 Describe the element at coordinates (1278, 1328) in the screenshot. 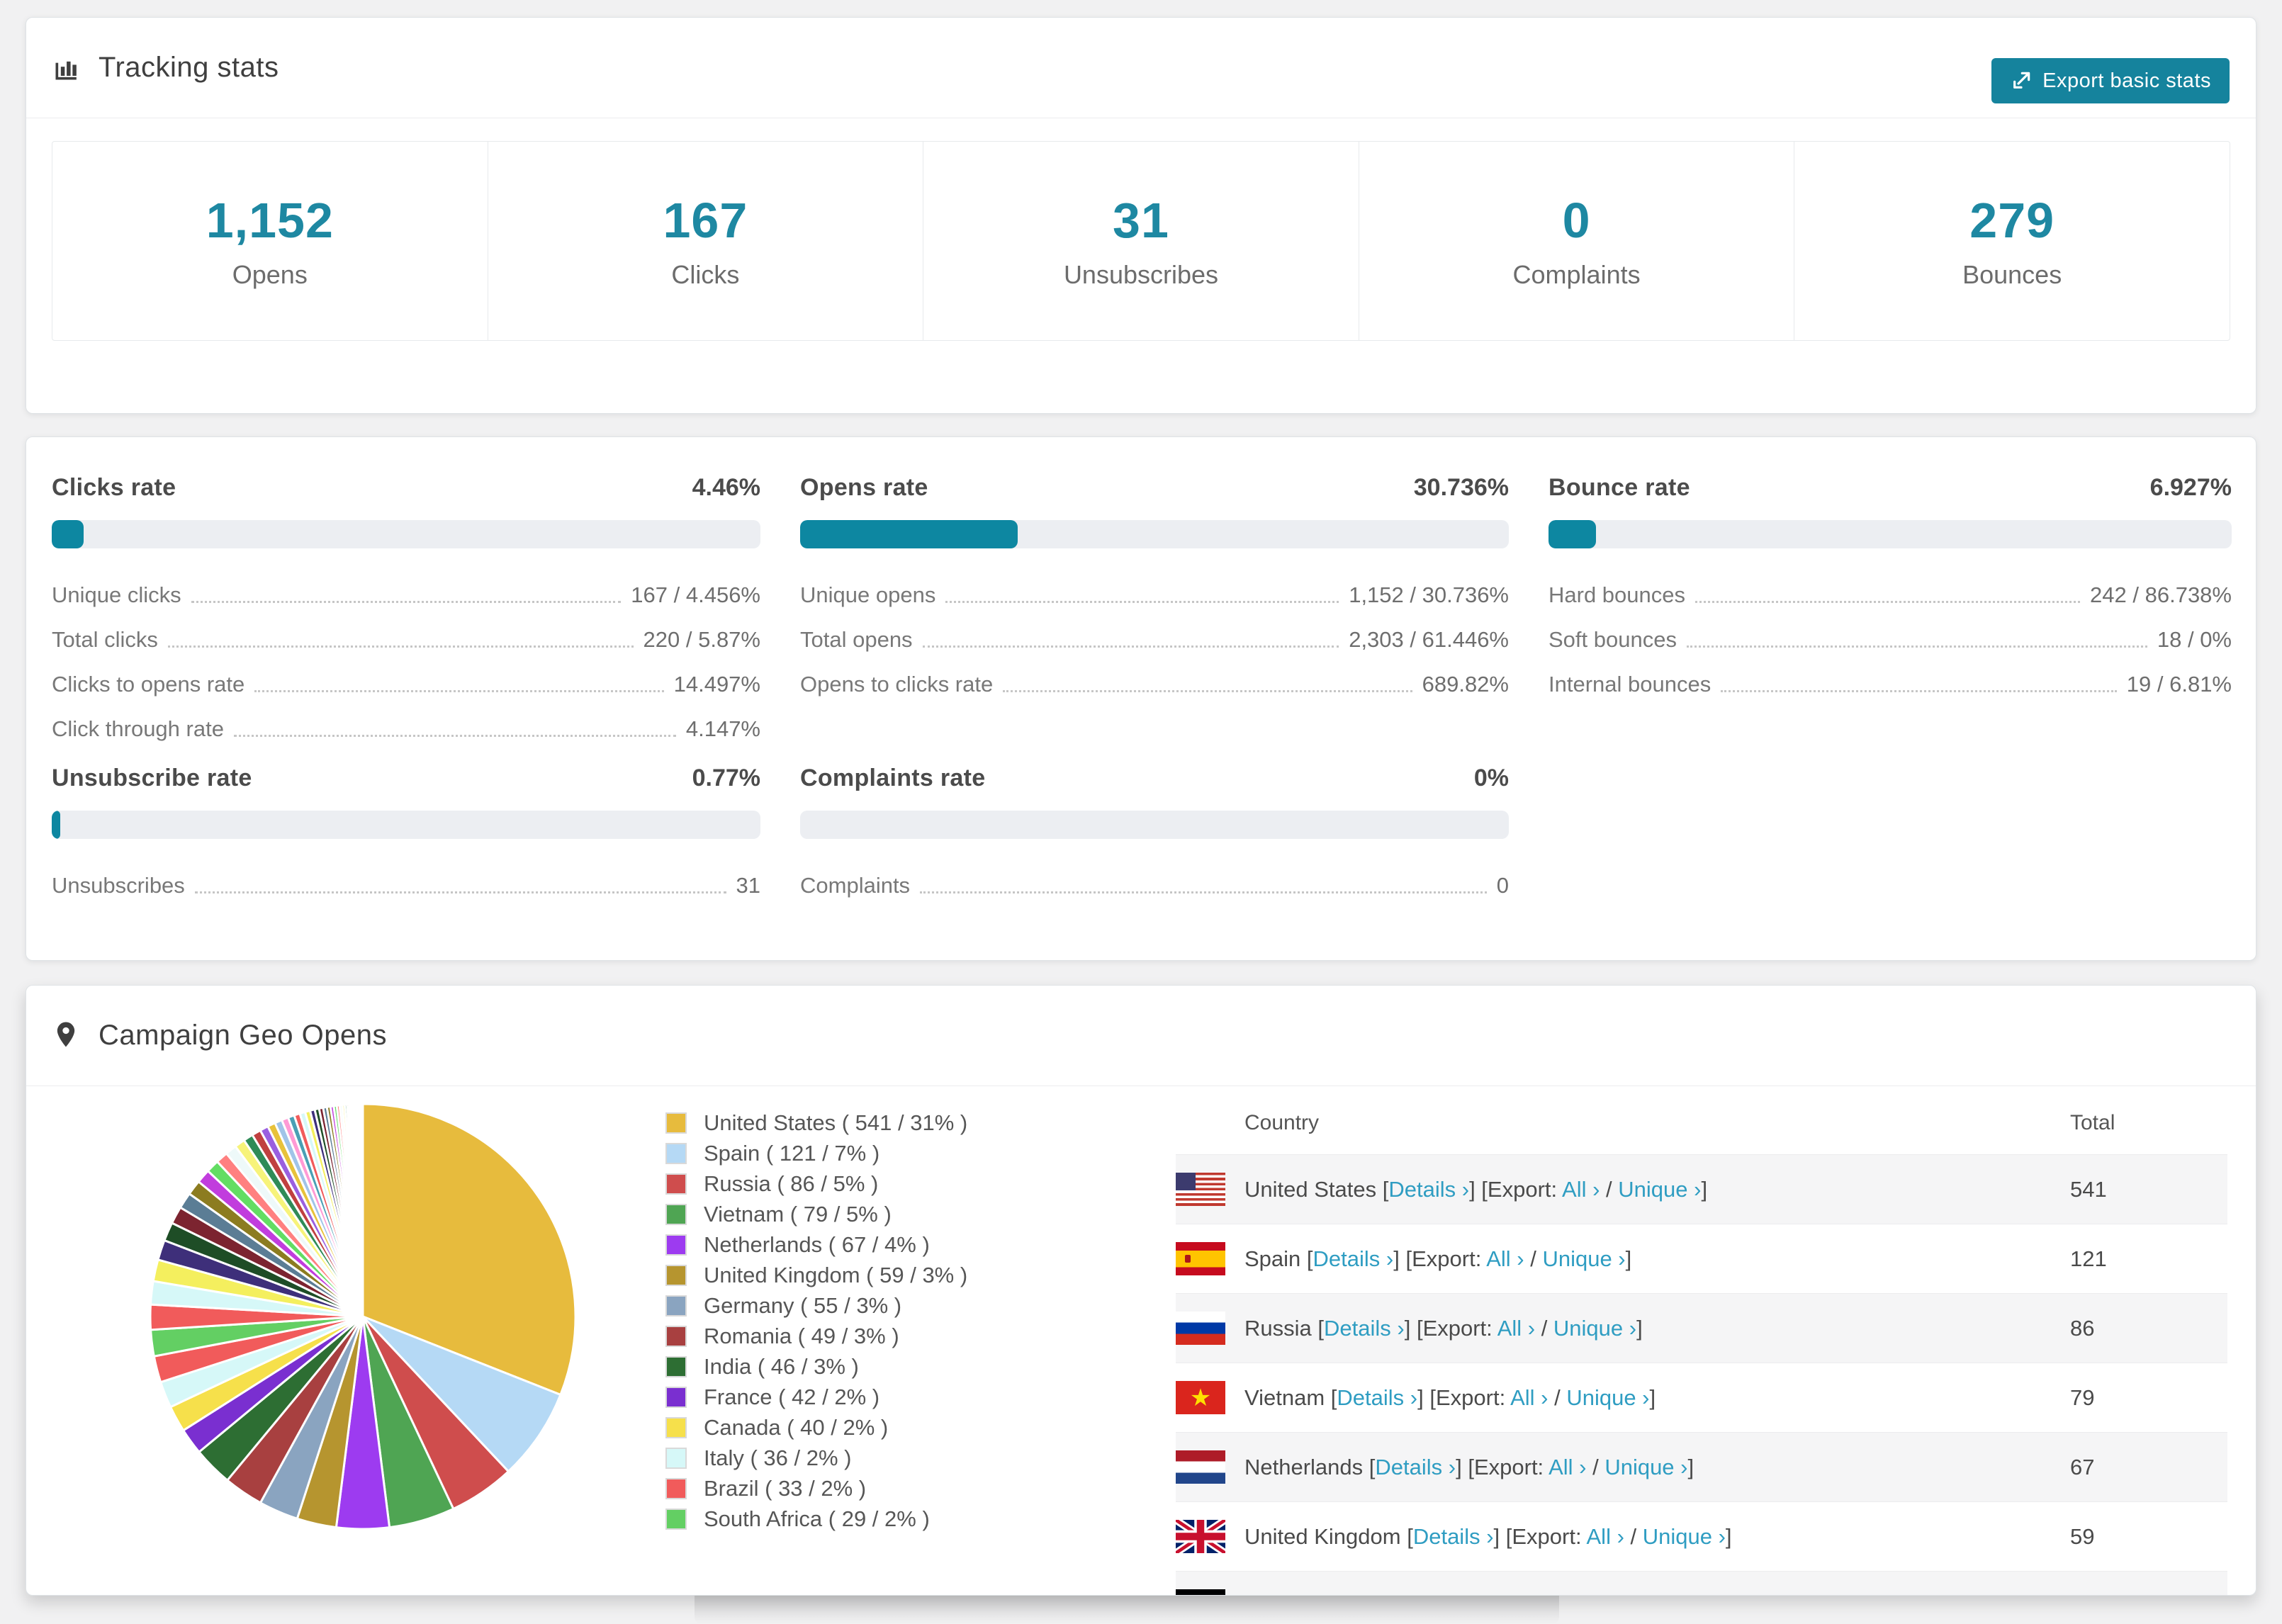

I see `country-name: Russia` at that location.